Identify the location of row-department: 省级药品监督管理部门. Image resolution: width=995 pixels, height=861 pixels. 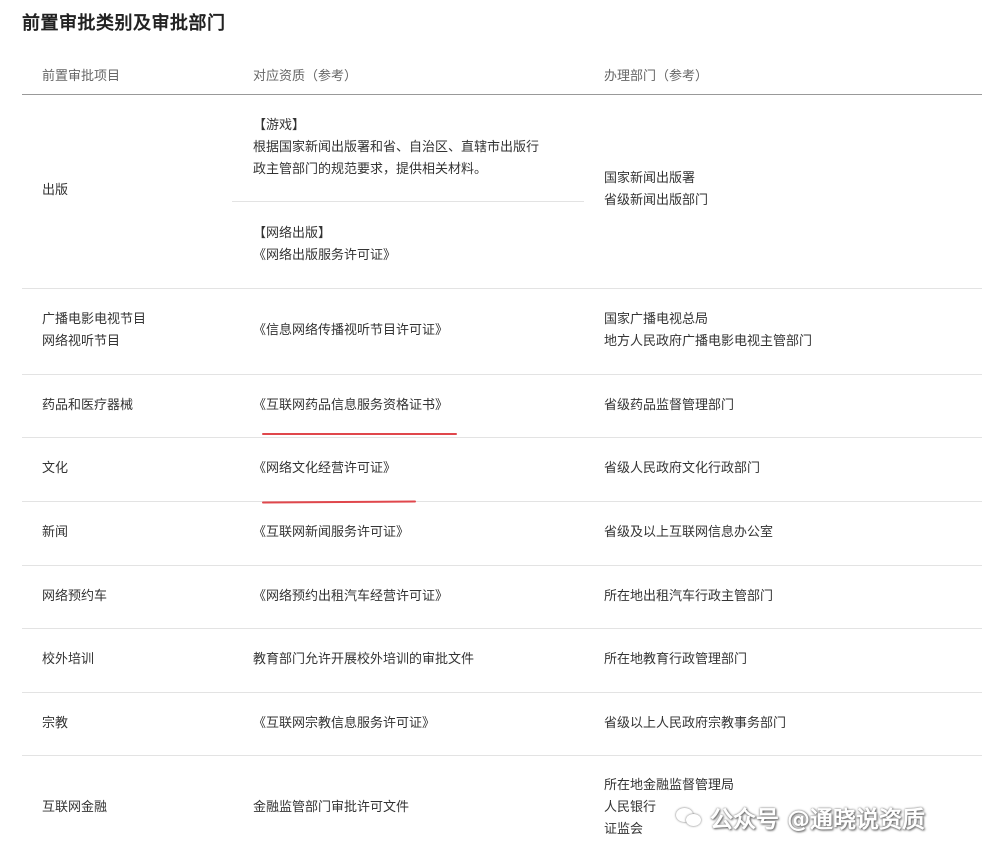
(669, 405).